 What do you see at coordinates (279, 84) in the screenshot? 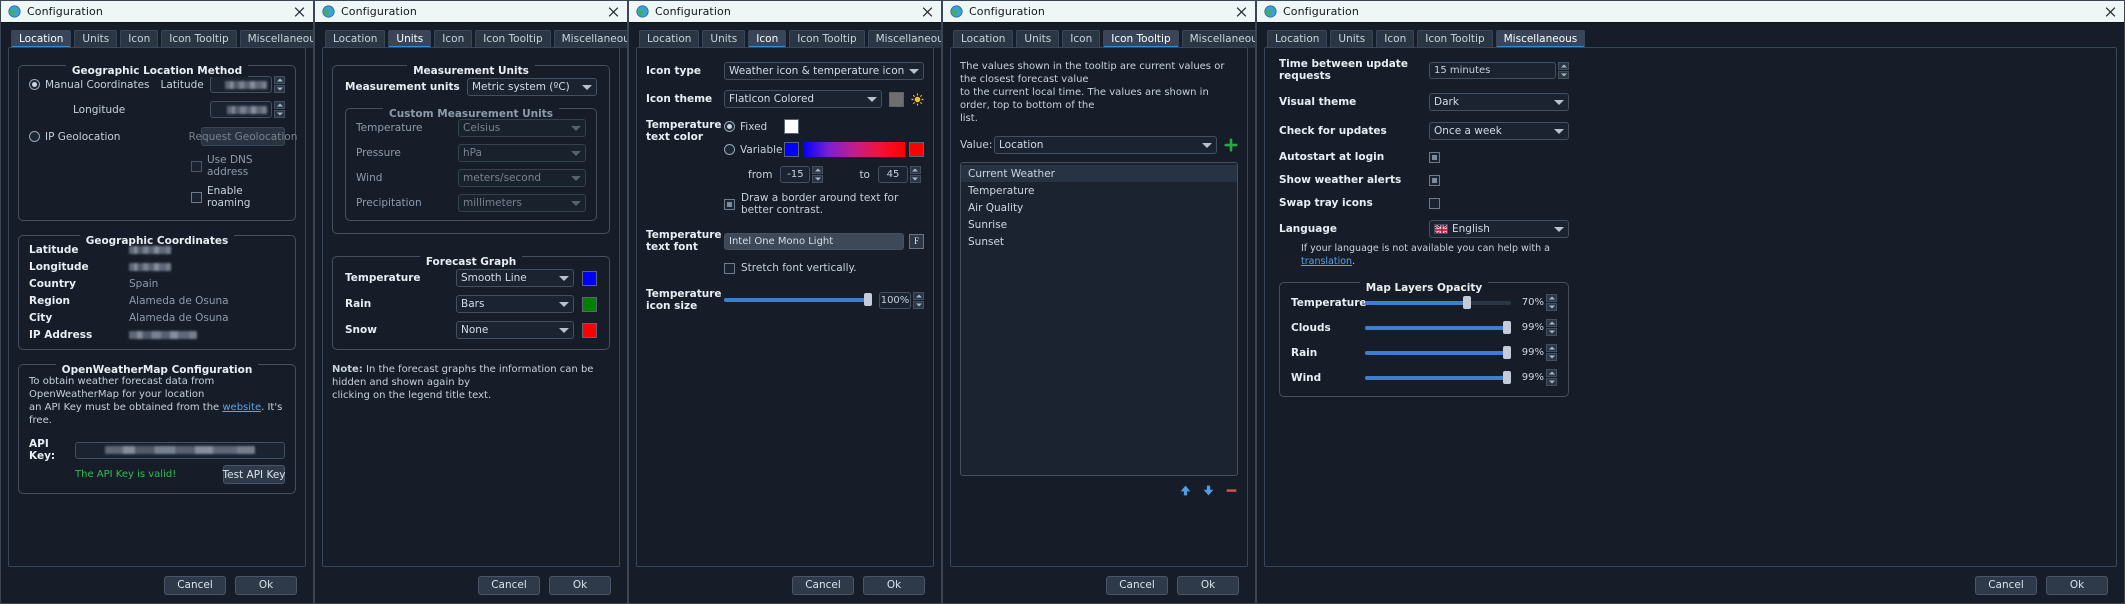
I see `latitude-stepper` at bounding box center [279, 84].